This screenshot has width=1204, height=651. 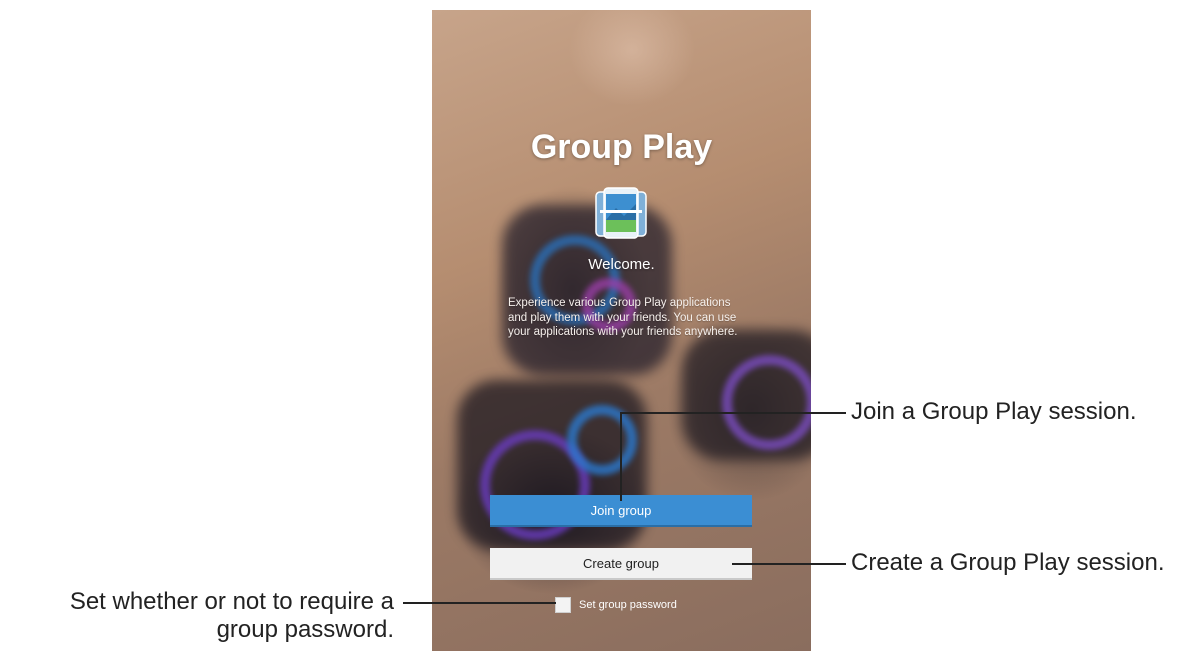 What do you see at coordinates (733, 413) in the screenshot?
I see `join-callout-horizontal-line` at bounding box center [733, 413].